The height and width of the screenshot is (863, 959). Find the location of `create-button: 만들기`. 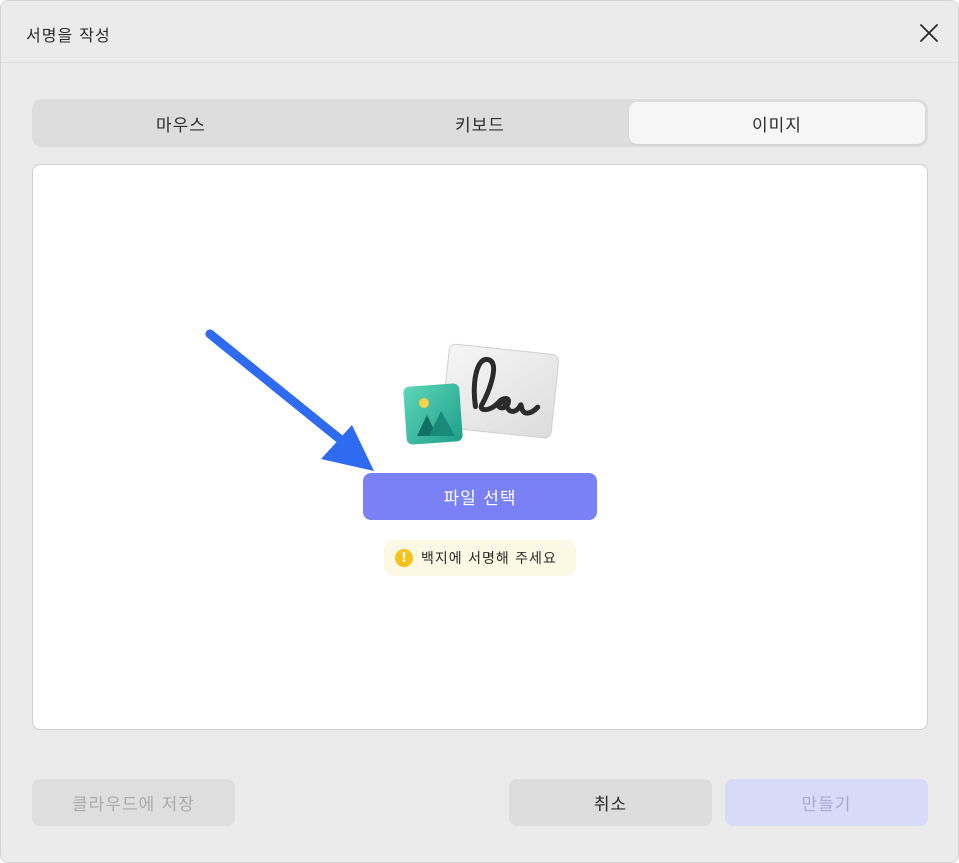

create-button: 만들기 is located at coordinates (826, 802).